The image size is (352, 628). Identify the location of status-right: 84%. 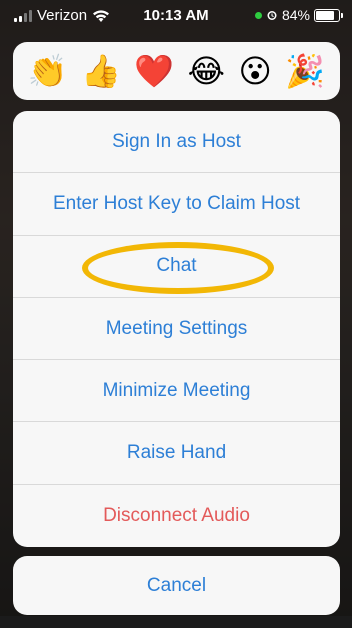
(298, 15).